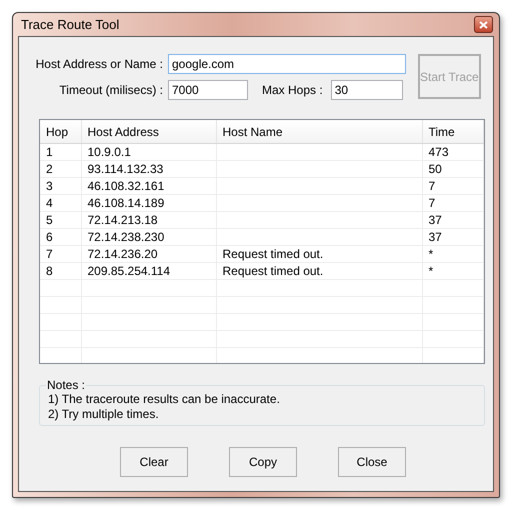  Describe the element at coordinates (164, 399) in the screenshot. I see `note-text: 1) The traceroute results can be inaccurate.` at that location.